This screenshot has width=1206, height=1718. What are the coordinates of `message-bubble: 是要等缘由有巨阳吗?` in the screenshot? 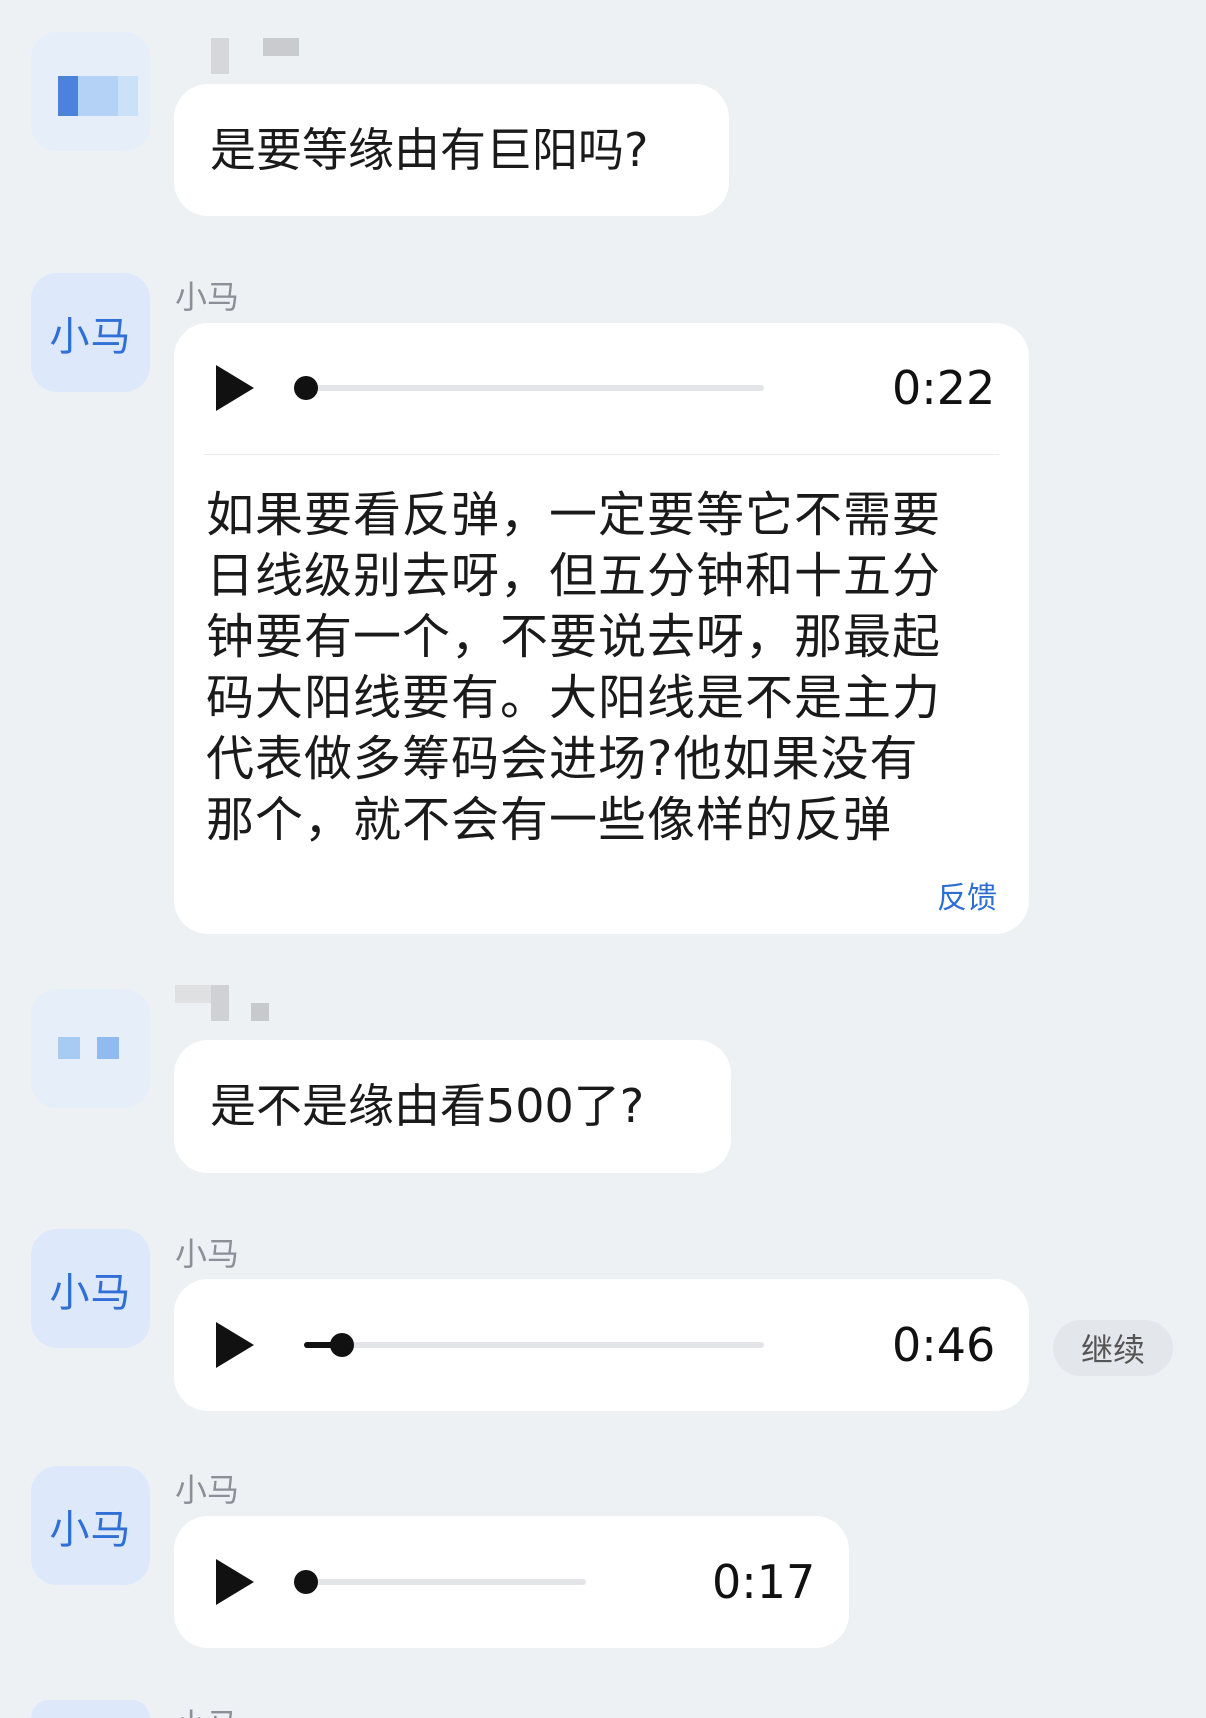 It's located at (451, 150).